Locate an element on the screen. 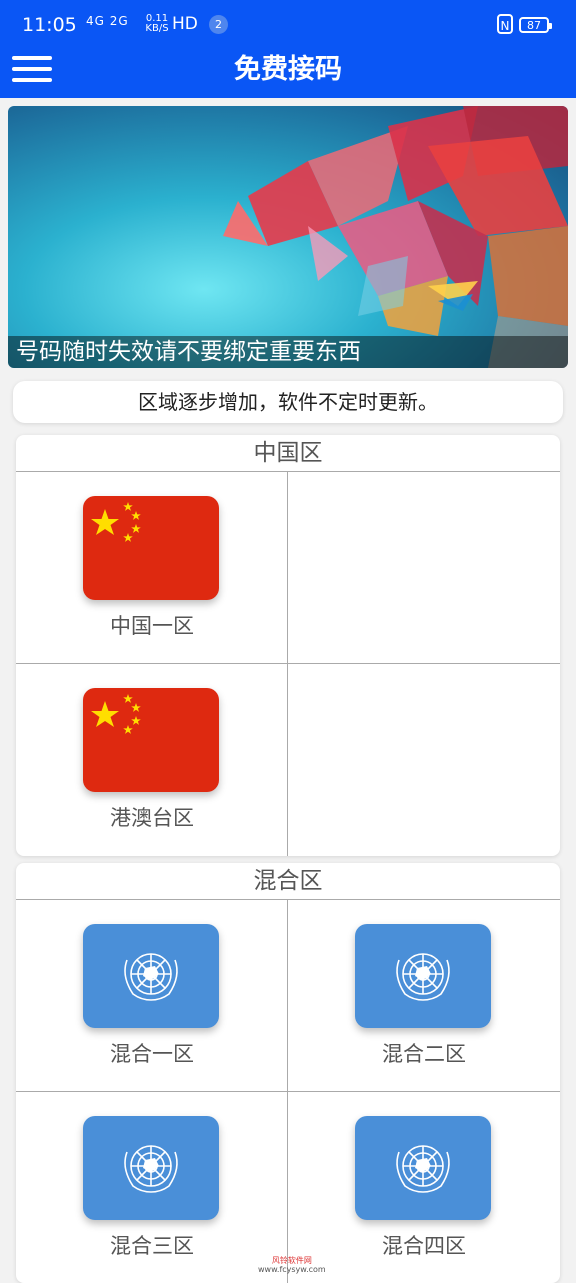 This screenshot has height=1283, width=576. region-label: 混合三区 is located at coordinates (152, 1246).